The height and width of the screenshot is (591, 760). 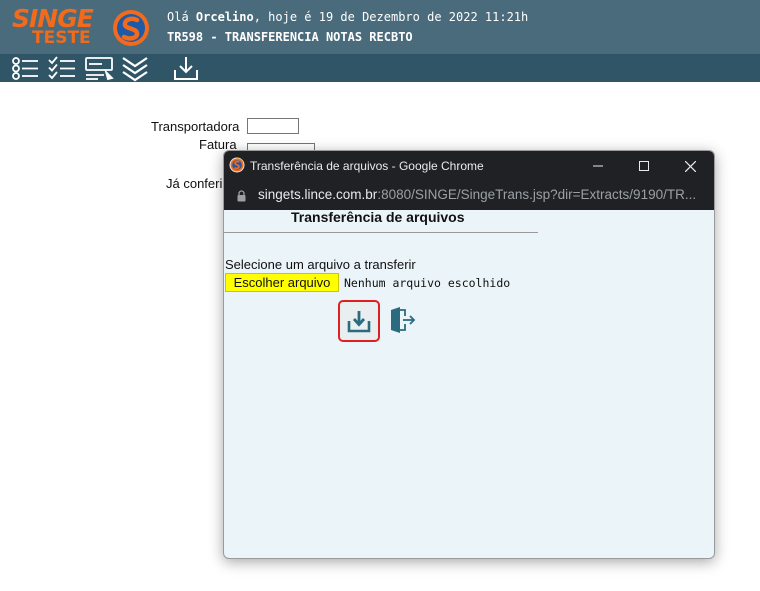 I want to click on form-icon, so click(x=99, y=68).